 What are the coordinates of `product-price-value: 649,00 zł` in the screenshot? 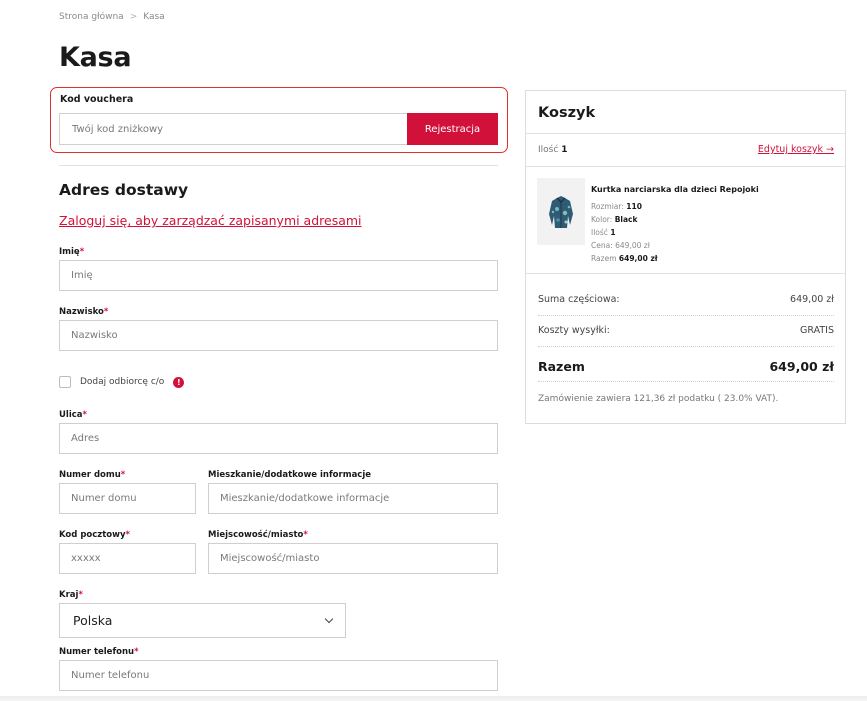 It's located at (632, 245).